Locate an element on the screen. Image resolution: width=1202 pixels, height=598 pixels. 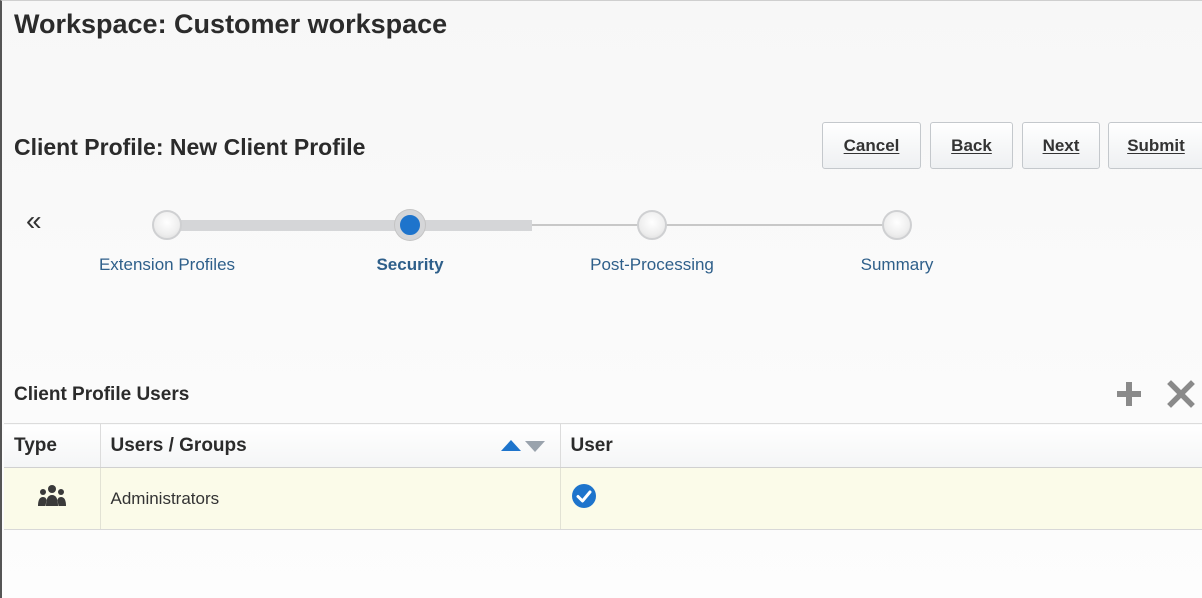
type-cell is located at coordinates (52, 498).